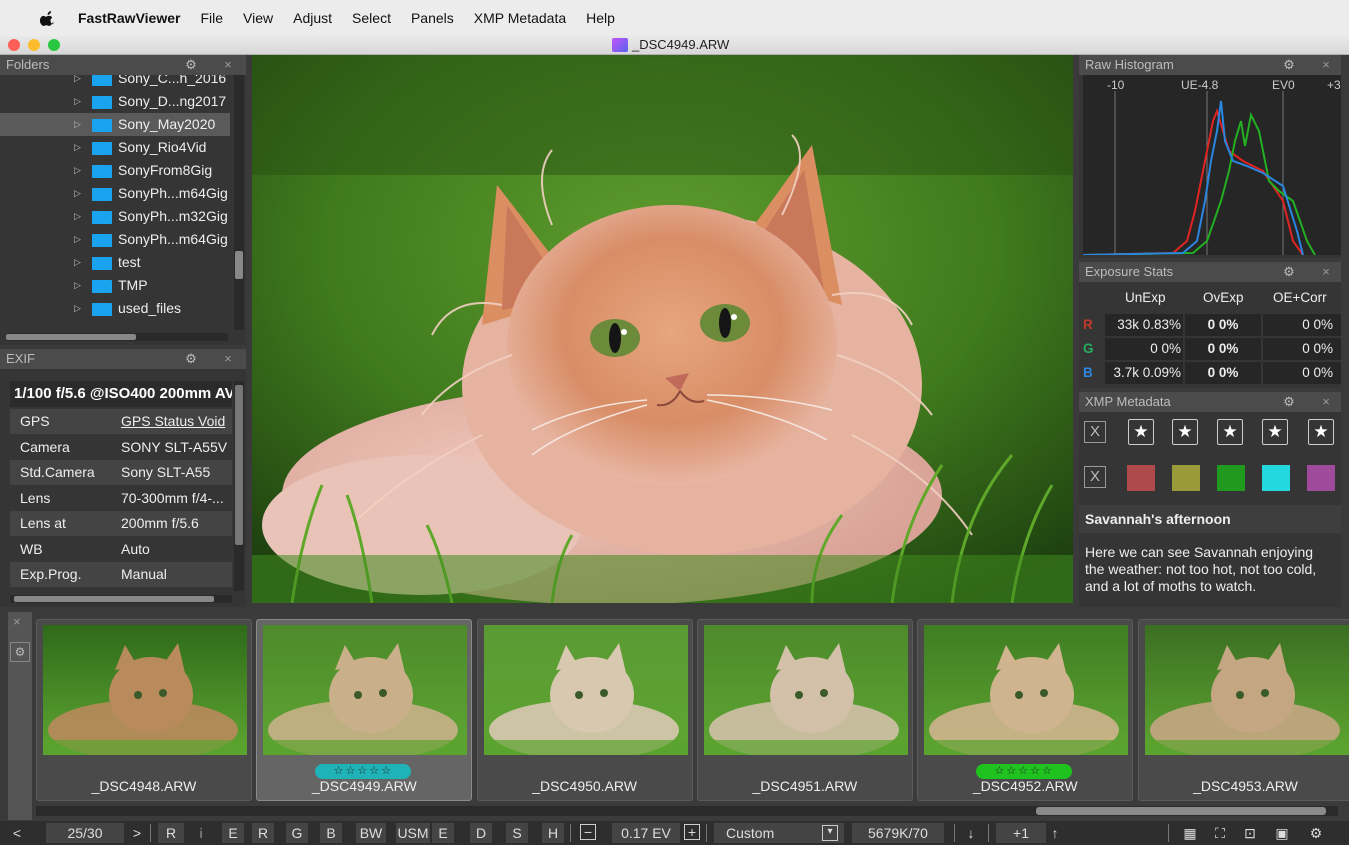 The image size is (1349, 845). What do you see at coordinates (115, 216) in the screenshot?
I see `folder-item: ▷ SonyPh...m32Gig` at bounding box center [115, 216].